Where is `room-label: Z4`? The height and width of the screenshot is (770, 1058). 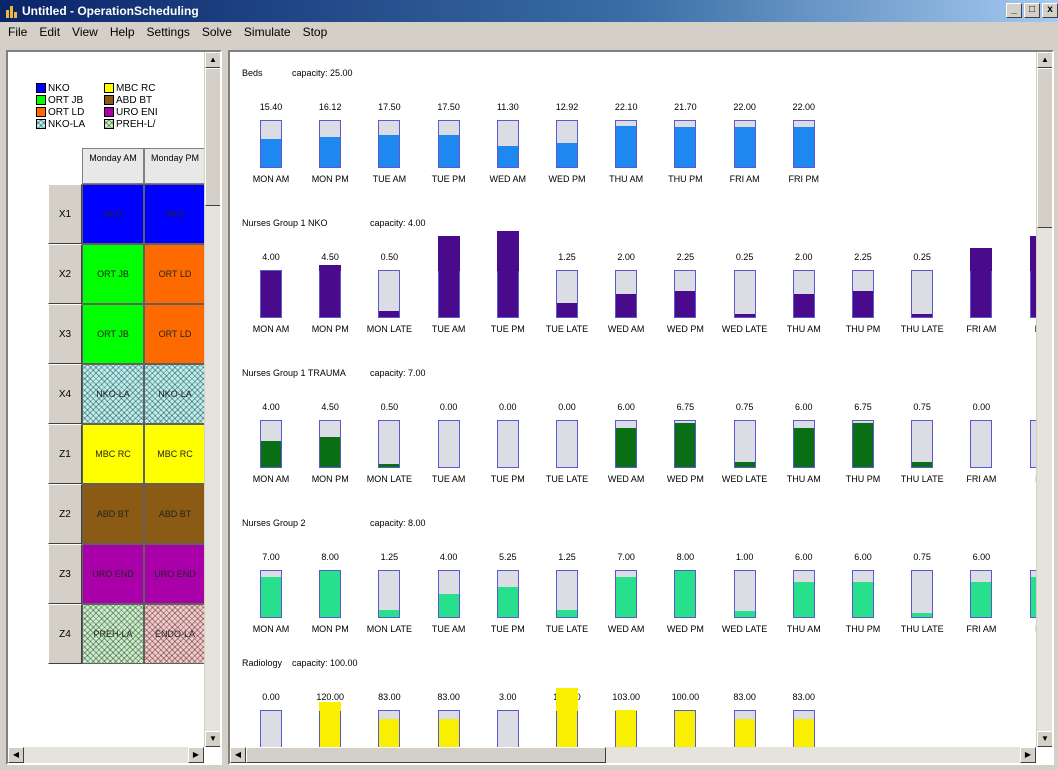
room-label: Z4 is located at coordinates (65, 634).